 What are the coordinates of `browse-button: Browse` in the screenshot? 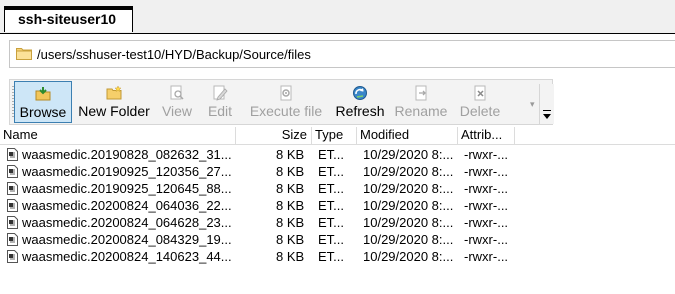 It's located at (43, 102).